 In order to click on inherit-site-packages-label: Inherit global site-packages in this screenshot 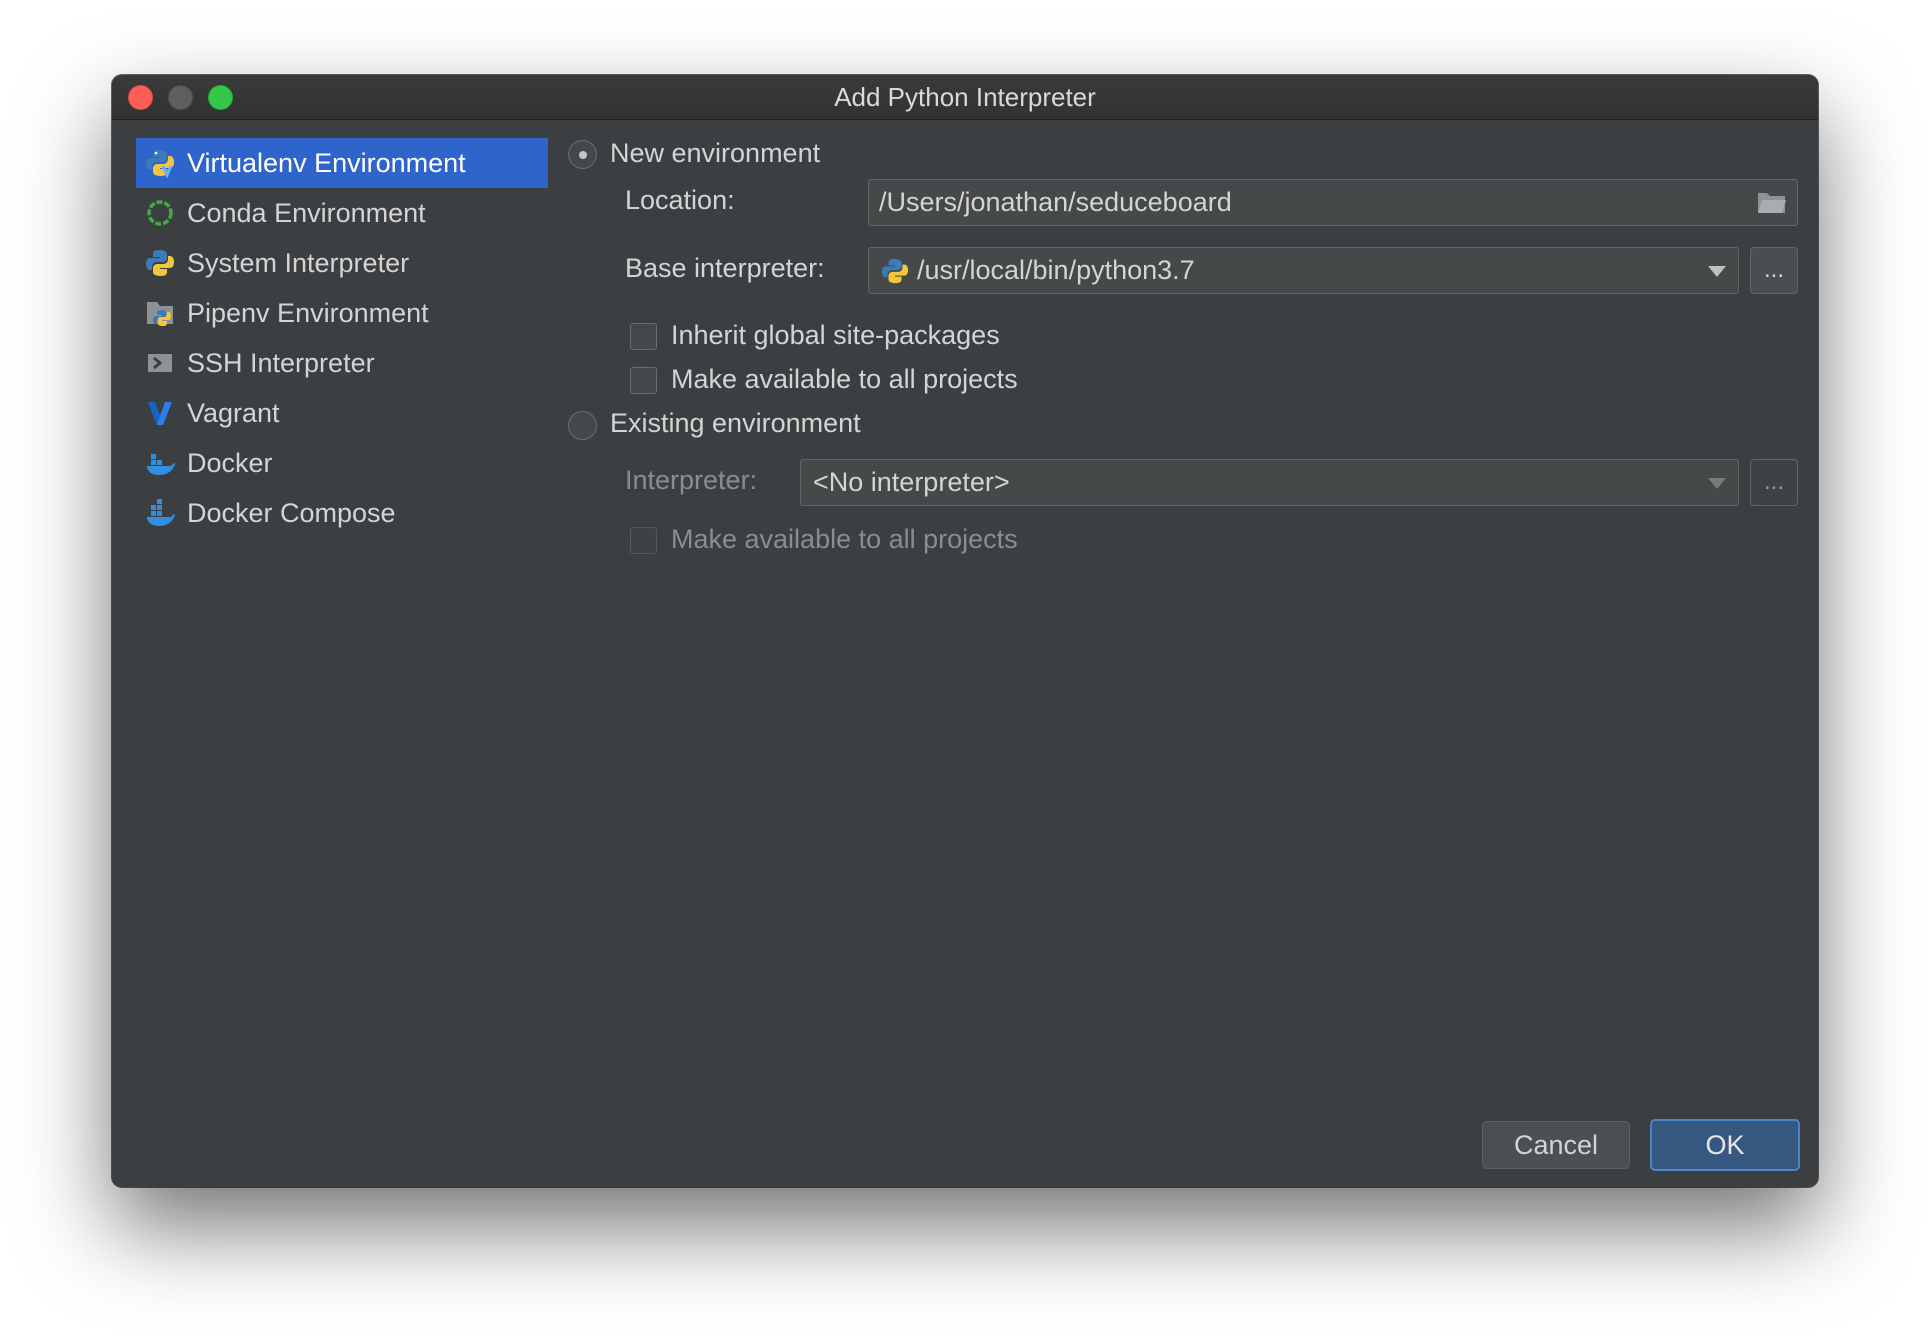, I will do `click(835, 335)`.